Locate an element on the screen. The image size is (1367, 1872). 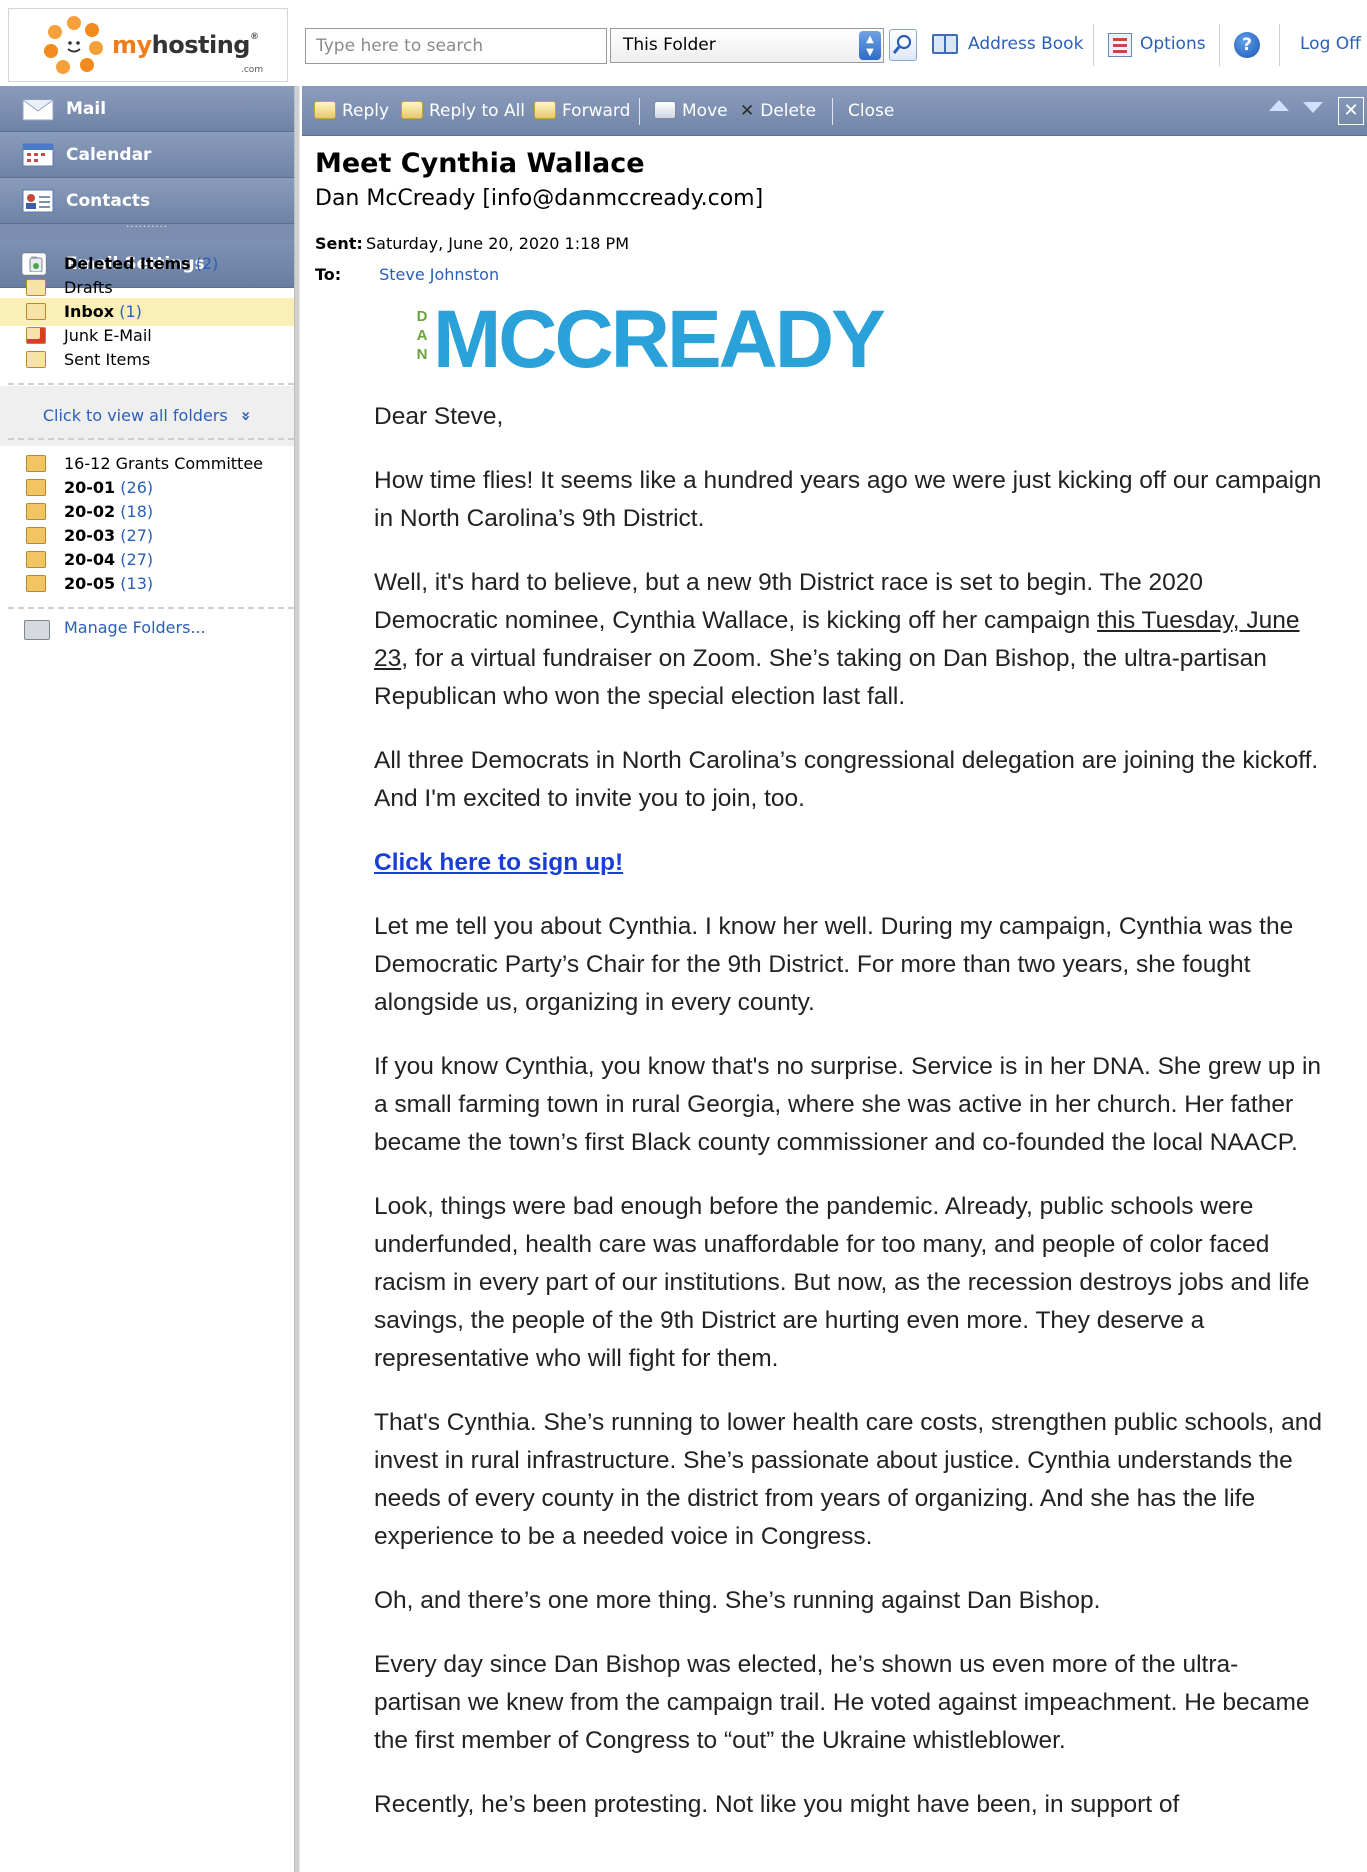
message-sender: Dan McCready [info@danmccready.com] is located at coordinates (539, 198).